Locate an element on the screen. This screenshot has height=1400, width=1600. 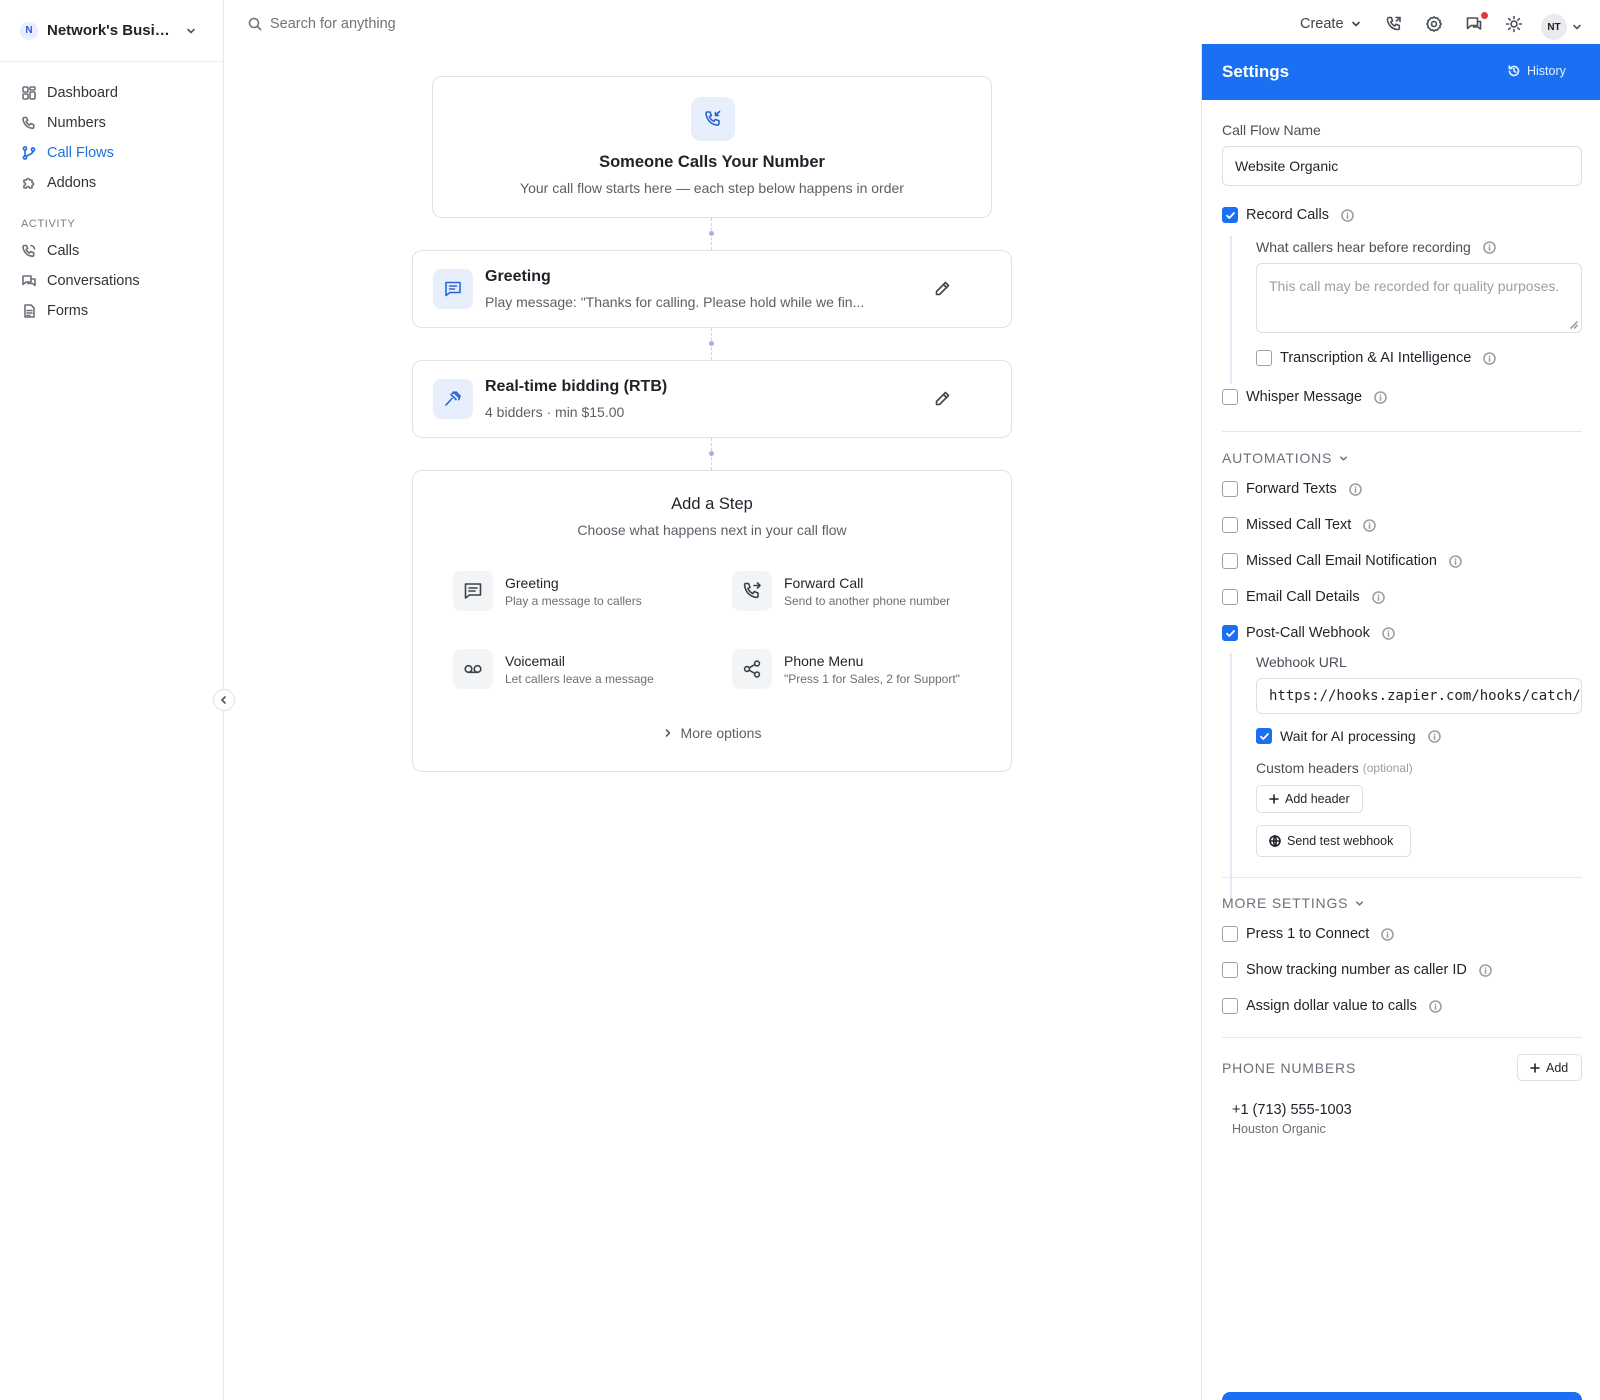
phone-call-icon is located at coordinates (1394, 24).